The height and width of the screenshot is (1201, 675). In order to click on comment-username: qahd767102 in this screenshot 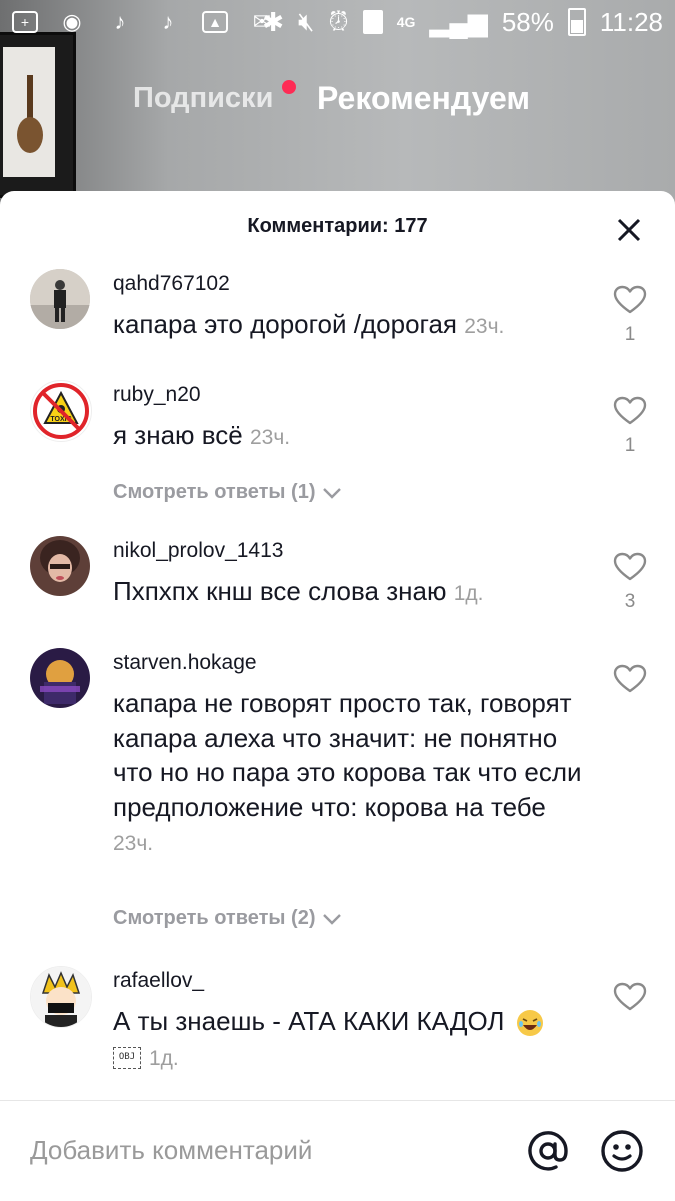, I will do `click(171, 284)`.